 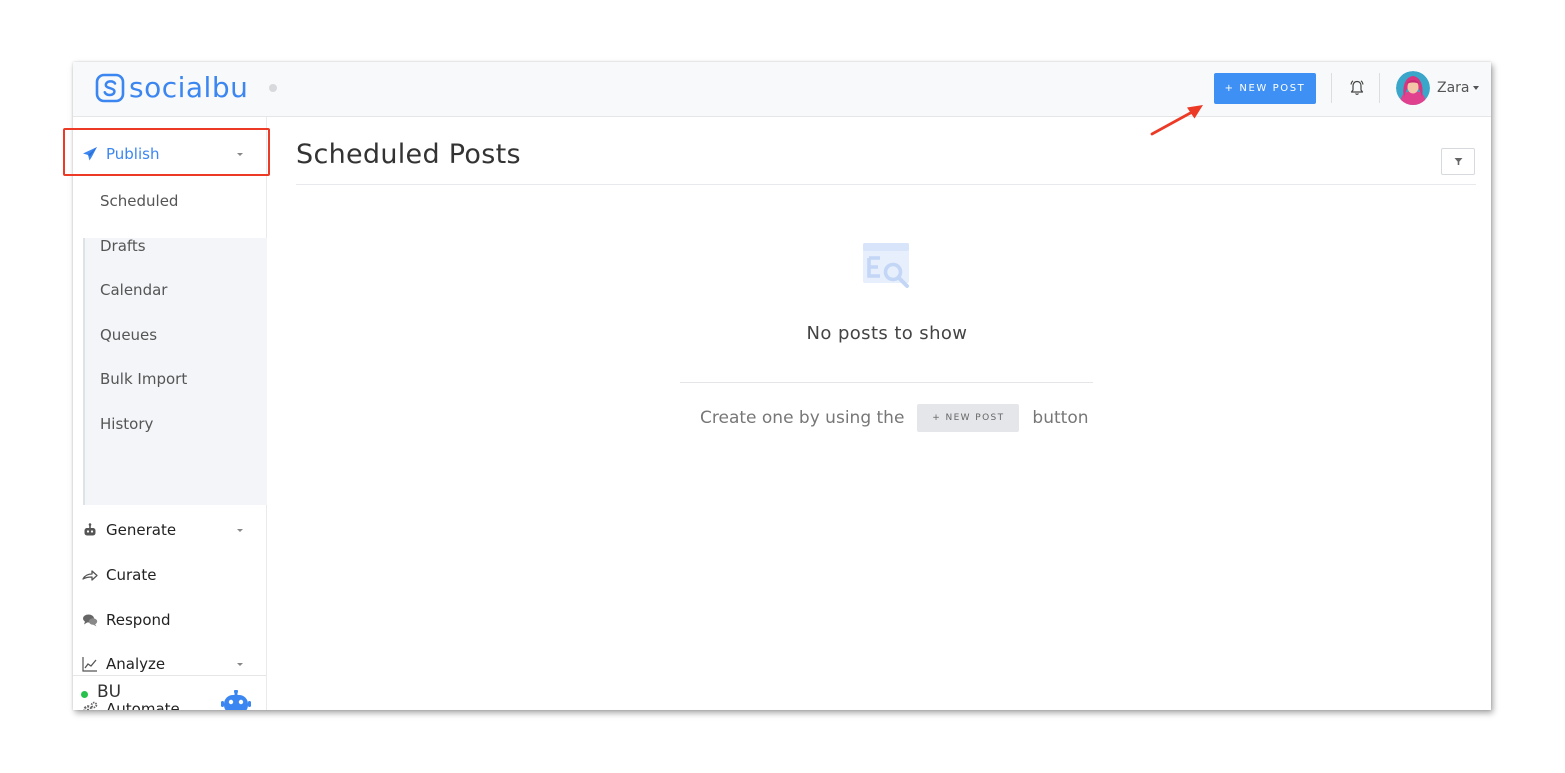 I want to click on filter-icon, so click(x=1458, y=161).